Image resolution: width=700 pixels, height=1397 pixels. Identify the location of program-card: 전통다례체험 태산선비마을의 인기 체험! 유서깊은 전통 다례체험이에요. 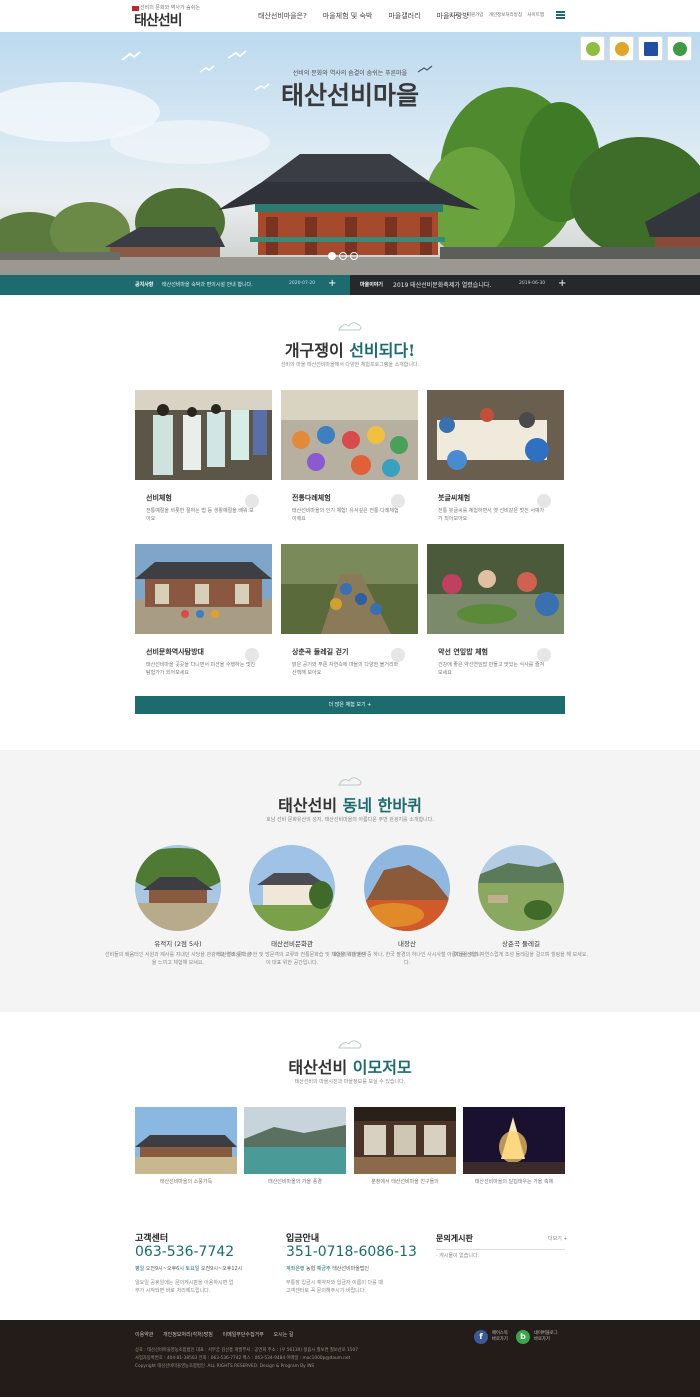
(349, 463).